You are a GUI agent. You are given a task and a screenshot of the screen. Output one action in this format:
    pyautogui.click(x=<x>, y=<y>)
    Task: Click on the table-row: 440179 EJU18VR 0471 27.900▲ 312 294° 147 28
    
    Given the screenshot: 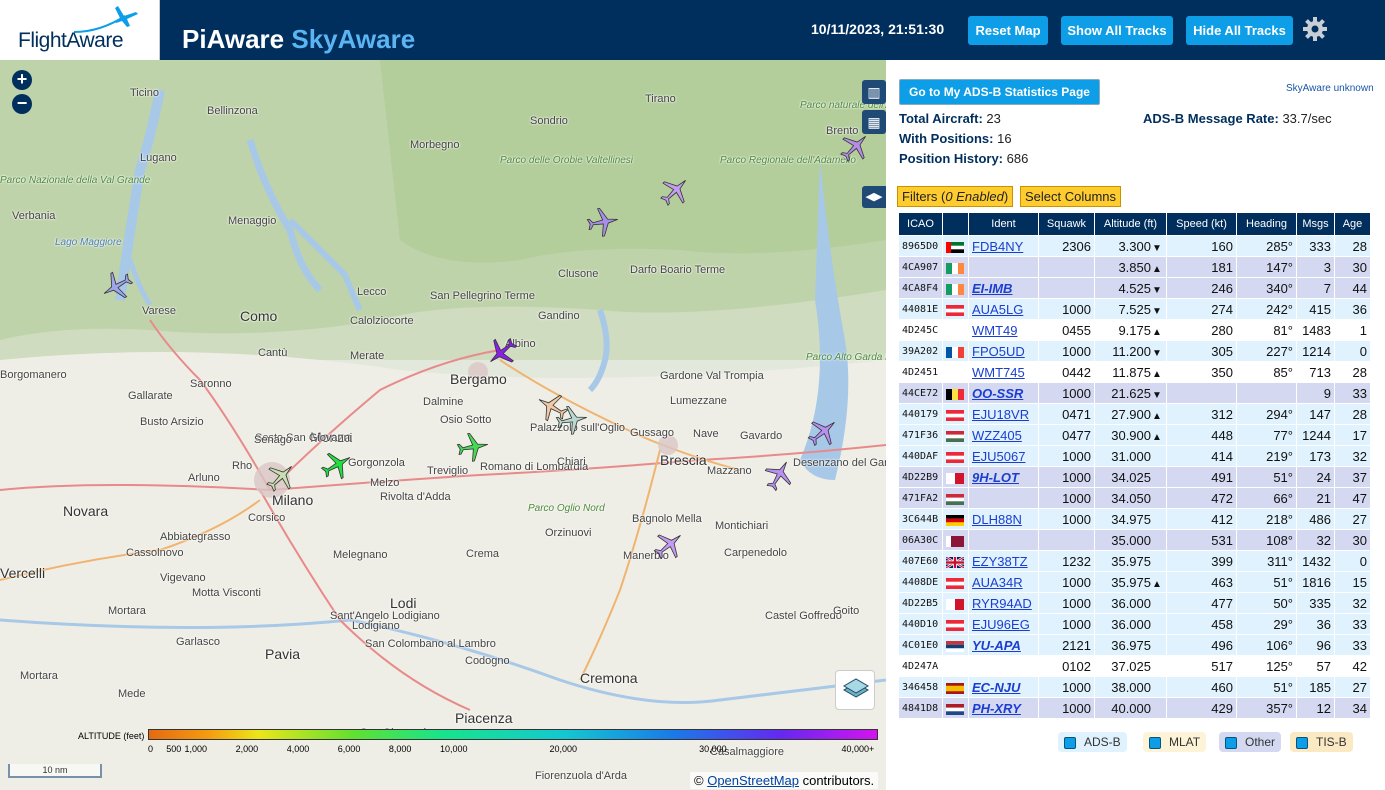 What is the action you would take?
    pyautogui.click(x=1134, y=414)
    